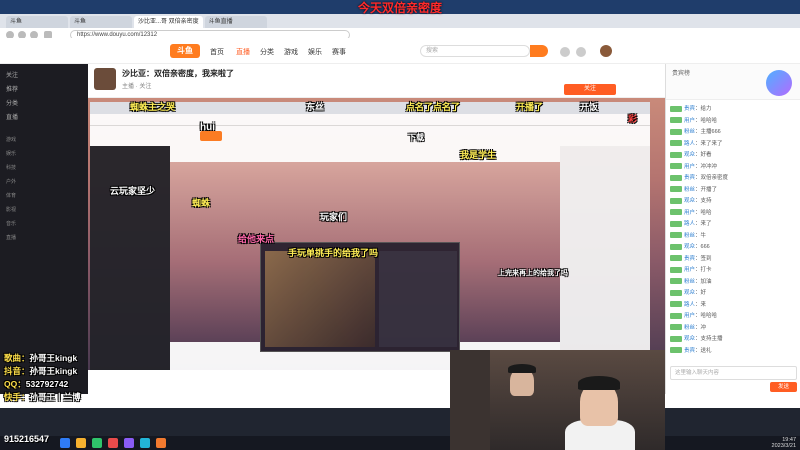 This screenshot has height=450, width=800. What do you see at coordinates (44, 210) in the screenshot?
I see `sidebar-row: 影视` at bounding box center [44, 210].